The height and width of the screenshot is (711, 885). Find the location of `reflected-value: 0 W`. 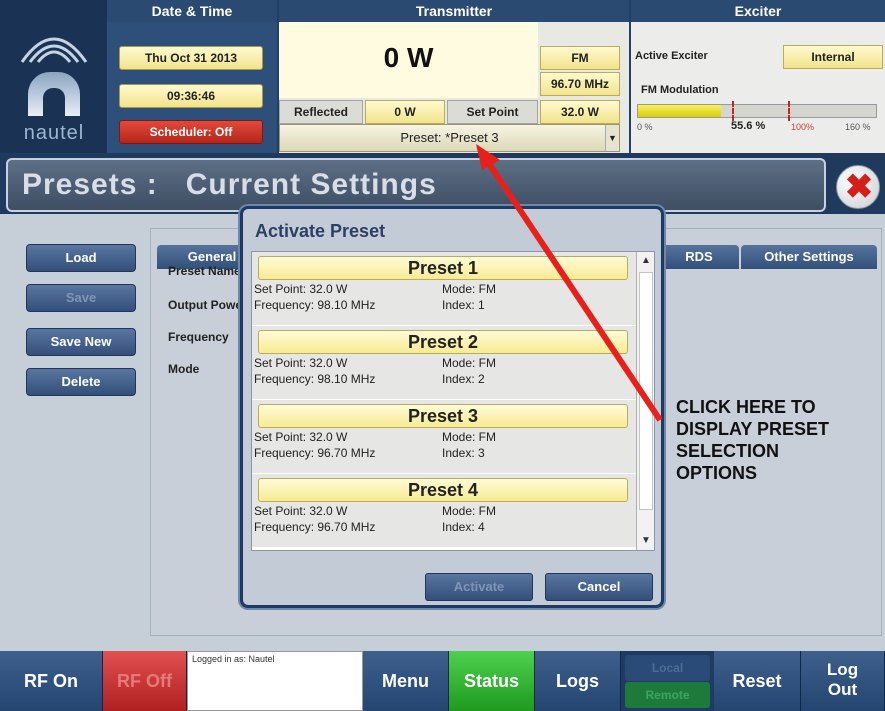

reflected-value: 0 W is located at coordinates (405, 112).